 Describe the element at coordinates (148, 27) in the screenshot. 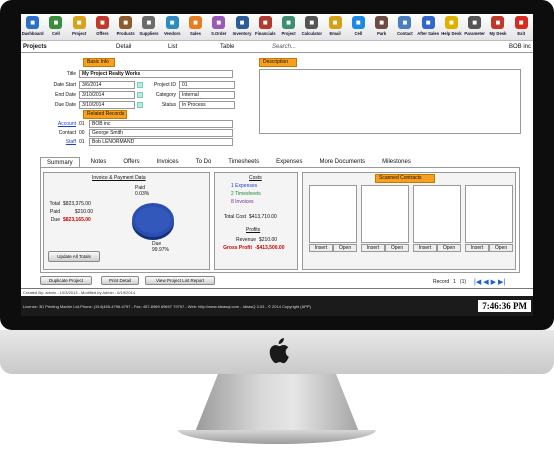

I see `toolbar-item-suppliers: ■ Suppliers` at that location.